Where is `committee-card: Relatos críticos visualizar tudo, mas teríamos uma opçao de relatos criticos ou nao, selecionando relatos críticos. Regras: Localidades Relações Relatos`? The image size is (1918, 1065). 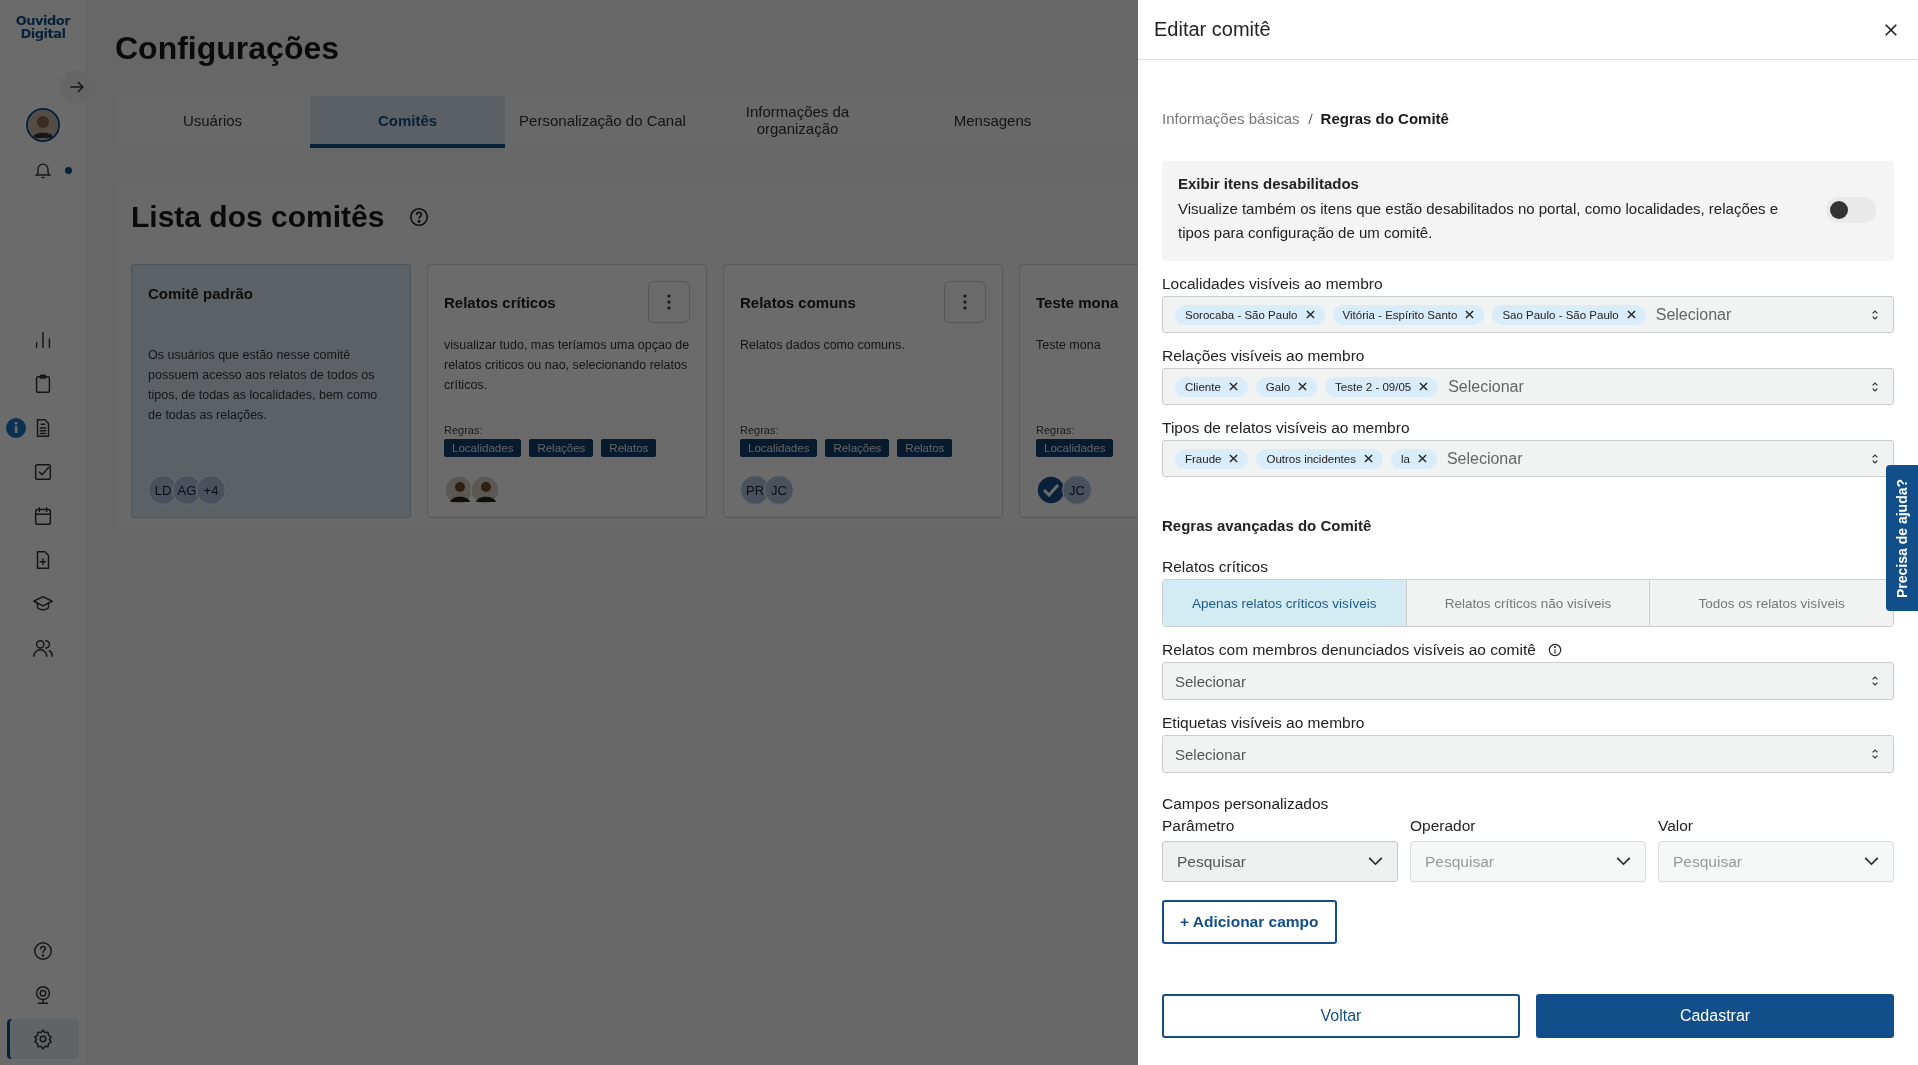
committee-card: Relatos críticos visualizar tudo, mas teríamos uma opçao de relatos criticos ou nao, selecionando relatos críticos. Regras: Localidades Relações Relatos is located at coordinates (567, 391).